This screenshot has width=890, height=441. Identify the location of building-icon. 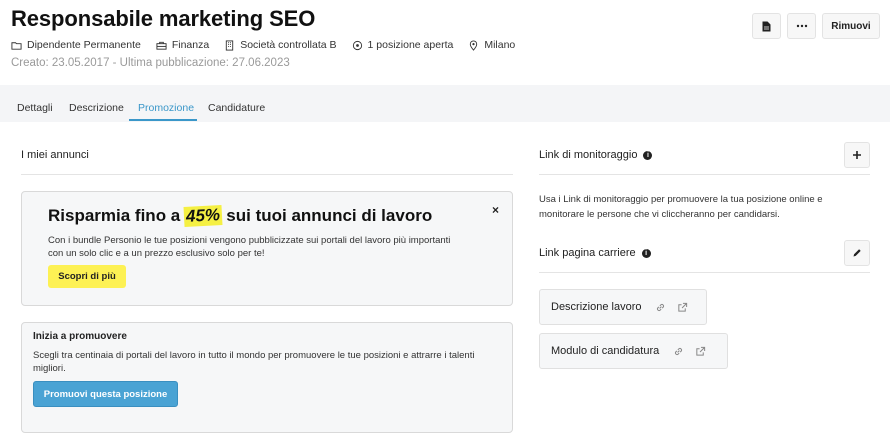
(230, 45).